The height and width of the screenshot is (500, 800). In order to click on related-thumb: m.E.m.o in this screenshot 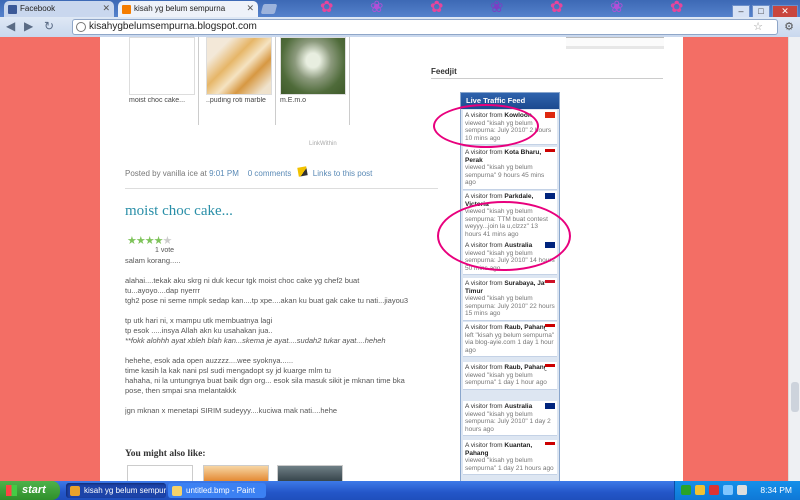, I will do `click(314, 81)`.